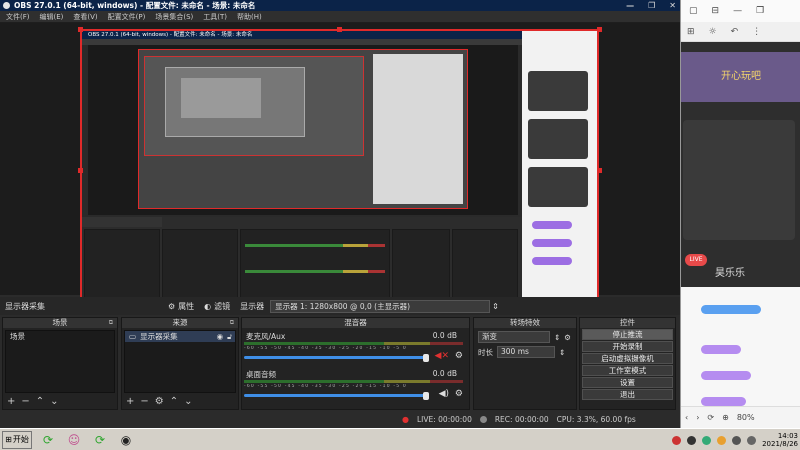 Image resolution: width=800 pixels, height=450 pixels. Describe the element at coordinates (181, 306) in the screenshot. I see `properties-button: ⚙ 属性` at that location.